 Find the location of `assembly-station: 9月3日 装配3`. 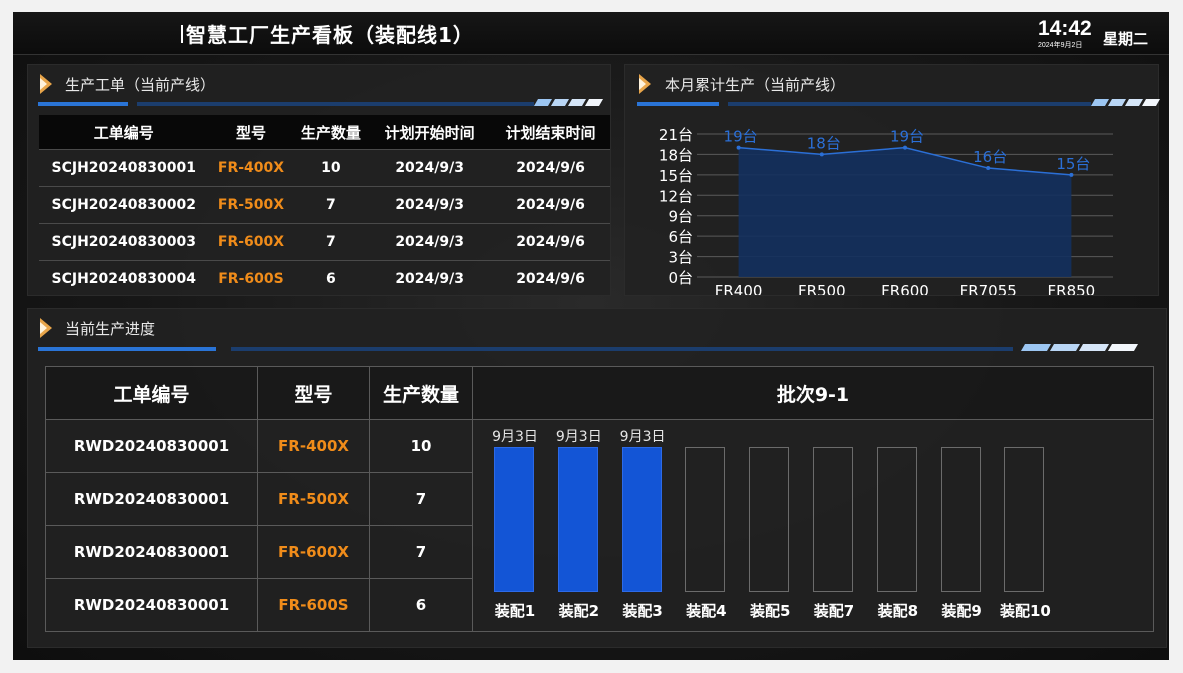

assembly-station: 9月3日 装配3 is located at coordinates (643, 525).